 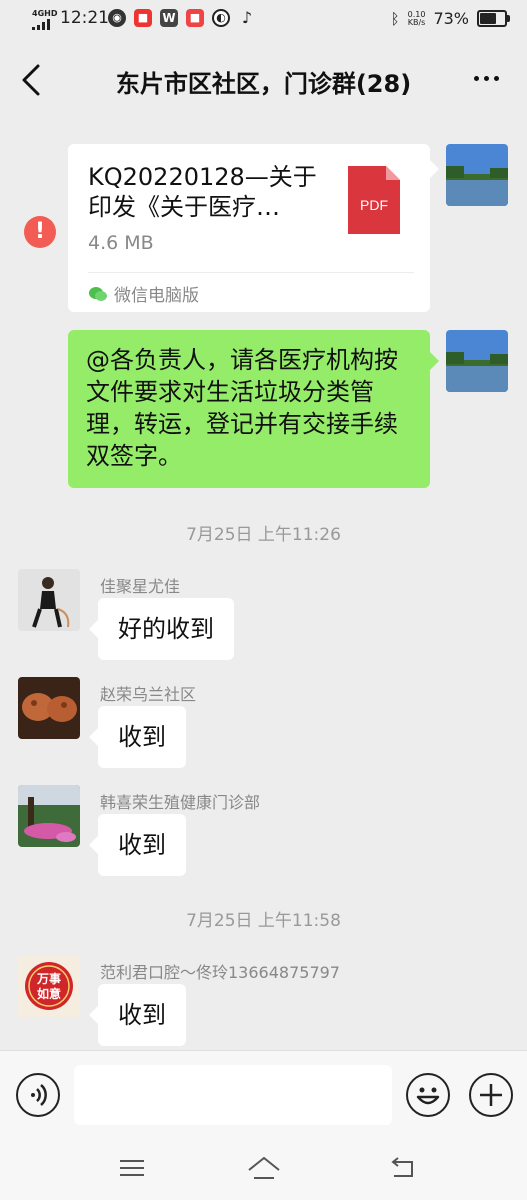 What do you see at coordinates (263, 921) in the screenshot?
I see `timestamp: 7月25日 上午11:58` at bounding box center [263, 921].